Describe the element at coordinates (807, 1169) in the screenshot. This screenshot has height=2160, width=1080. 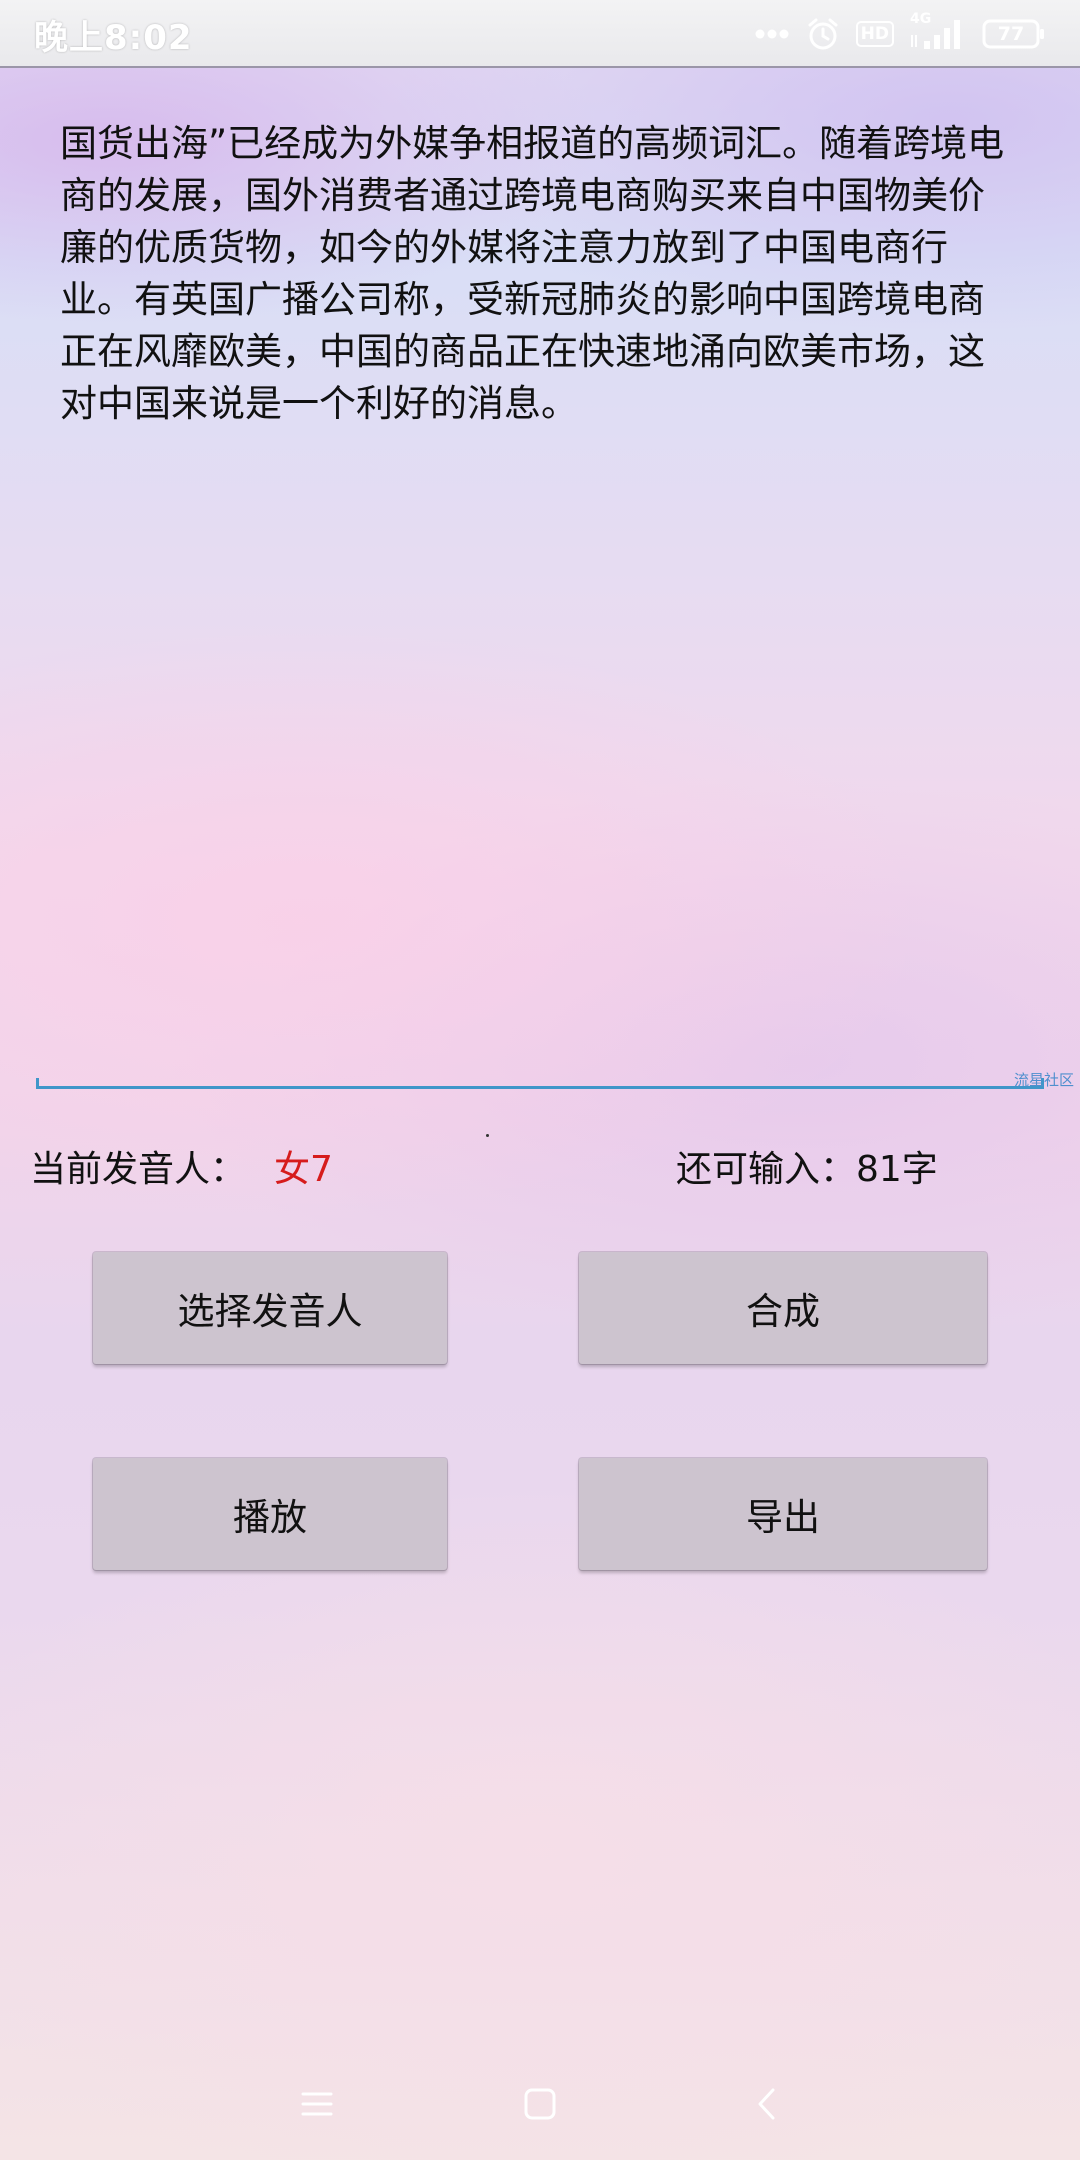
I see `remaining-characters: 还可输入：81字` at that location.